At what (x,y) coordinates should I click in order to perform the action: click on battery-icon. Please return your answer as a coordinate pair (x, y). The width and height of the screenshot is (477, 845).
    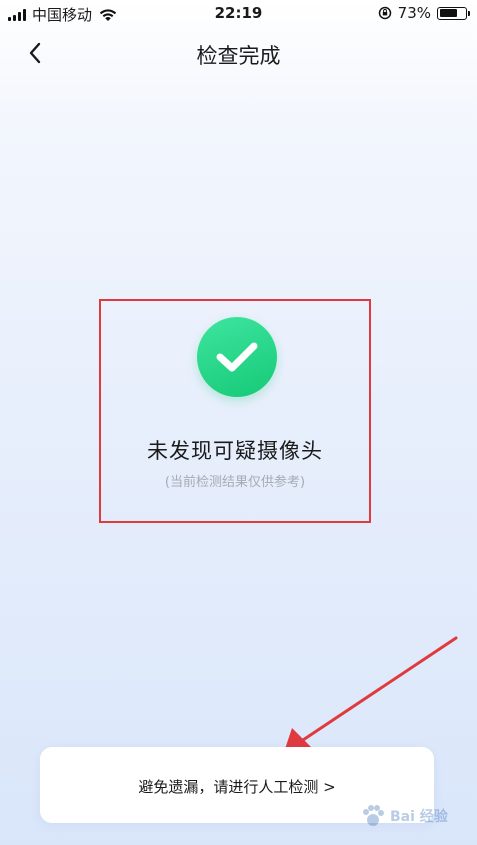
    Looking at the image, I should click on (453, 13).